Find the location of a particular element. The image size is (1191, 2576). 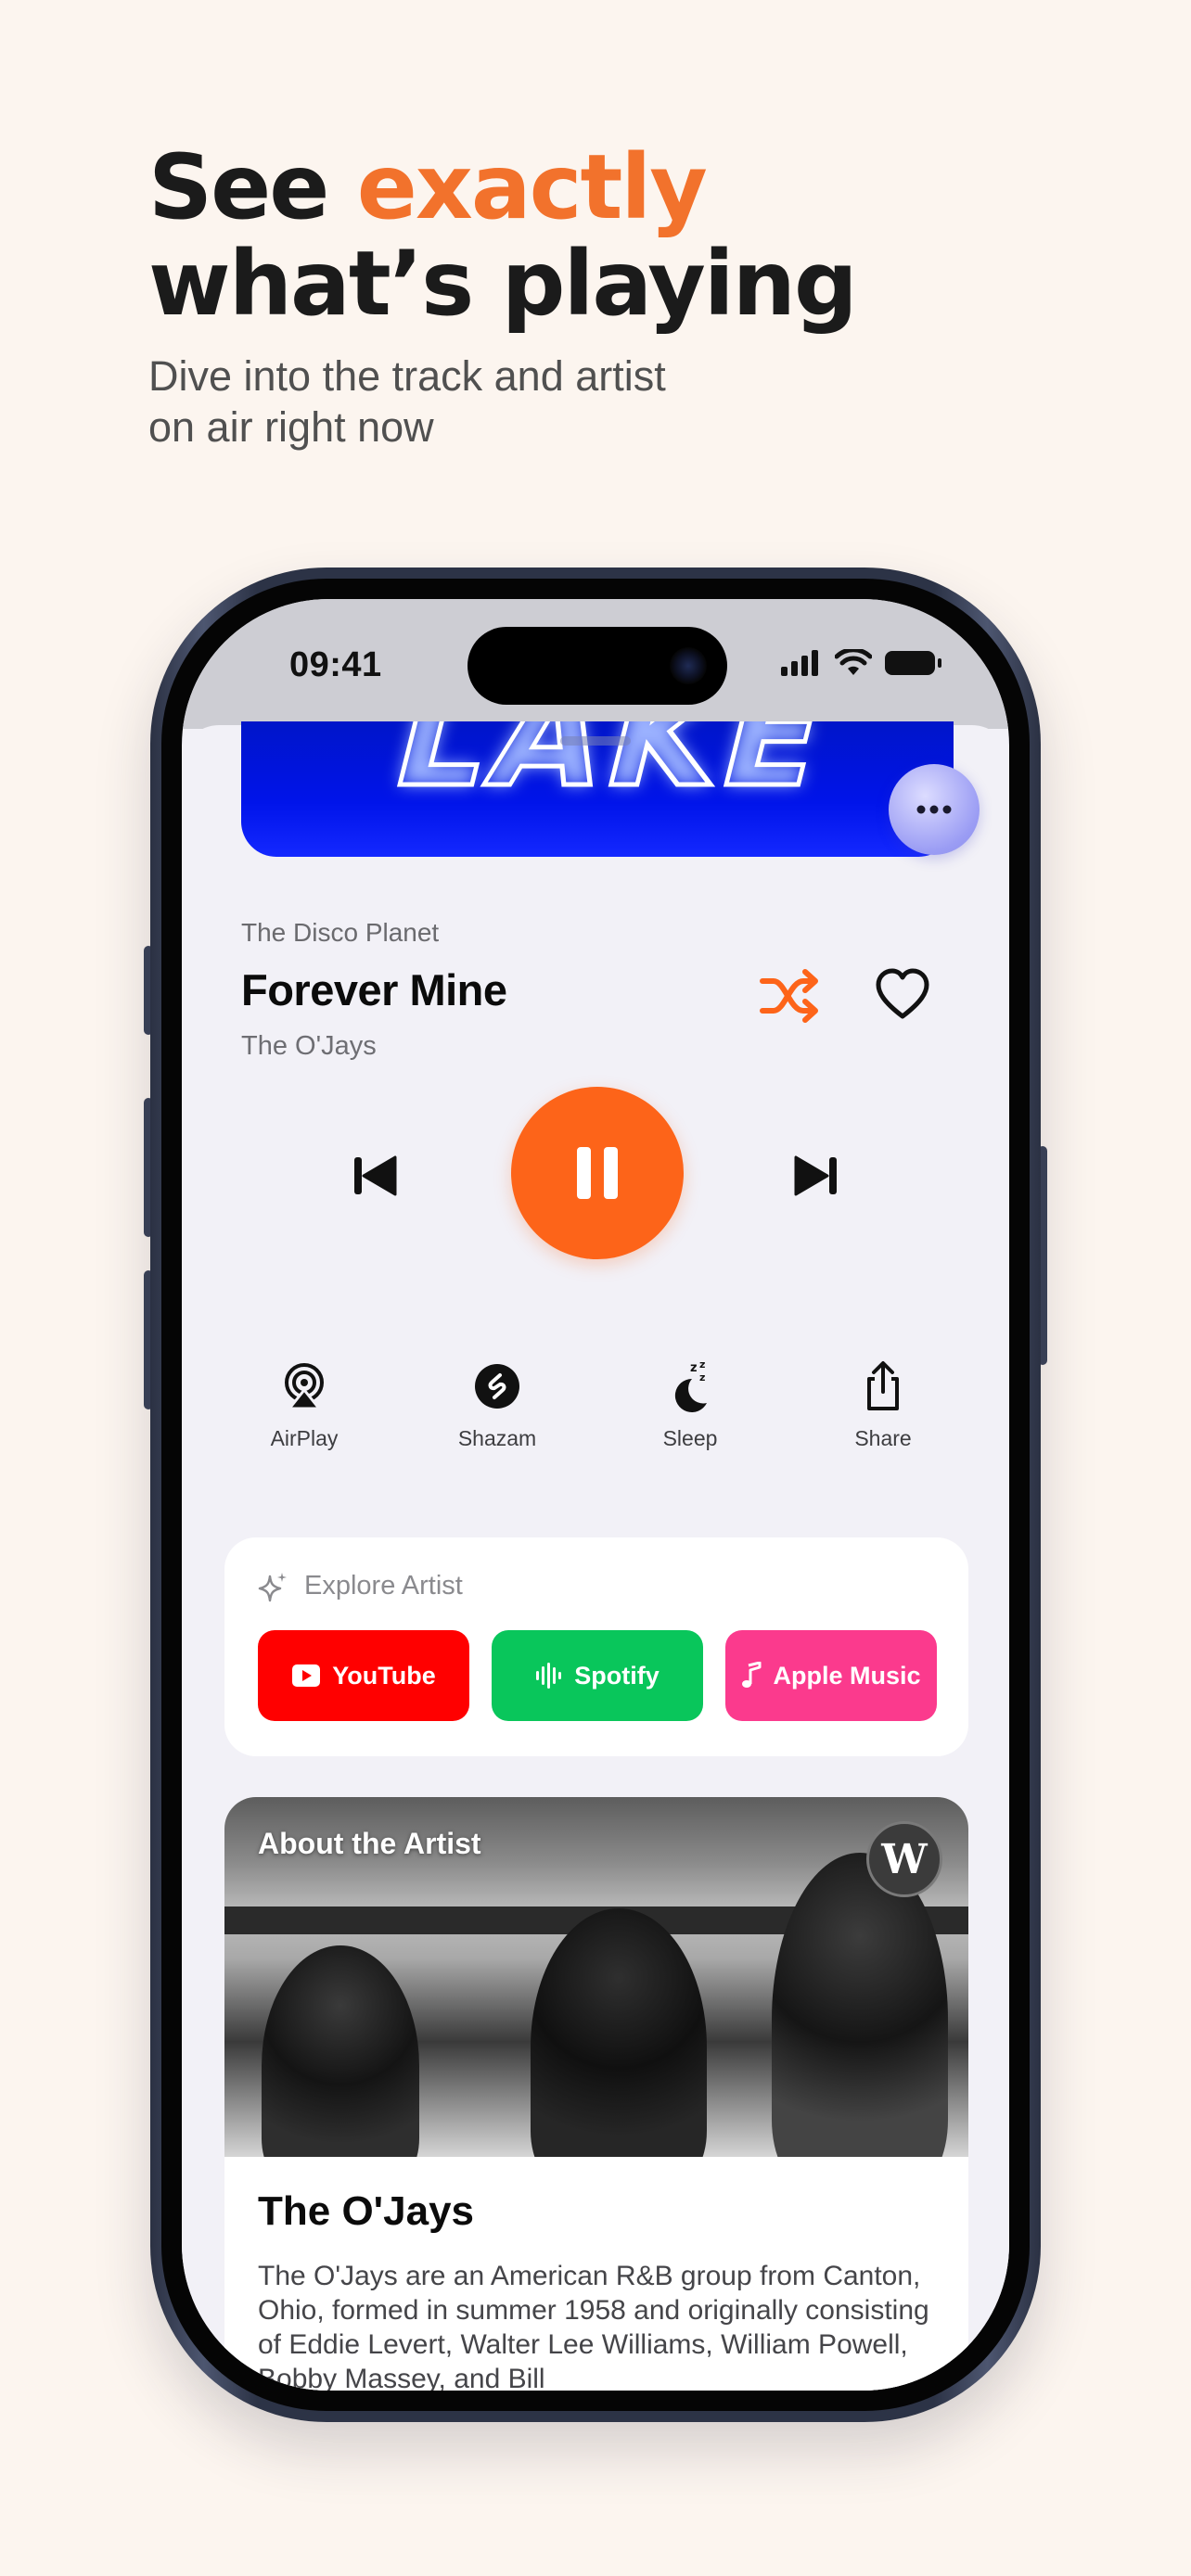

about-artist-label: About the Artist is located at coordinates (369, 1843).